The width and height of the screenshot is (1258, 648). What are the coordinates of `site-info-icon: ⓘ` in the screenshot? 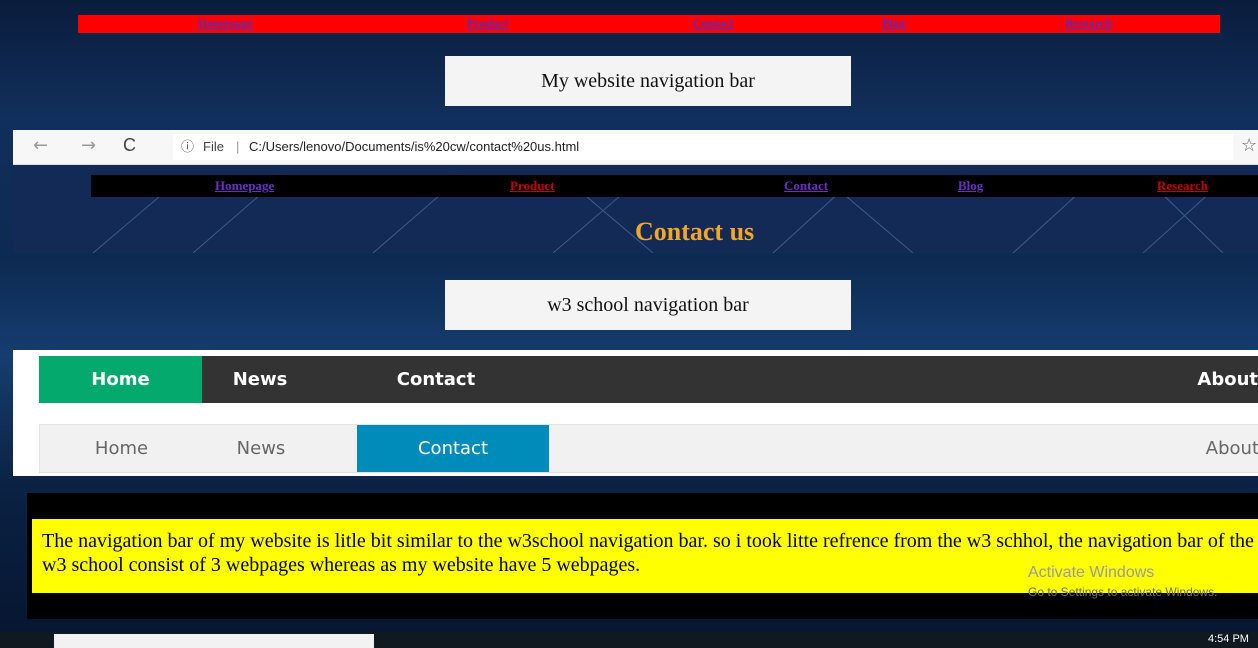 It's located at (187, 147).